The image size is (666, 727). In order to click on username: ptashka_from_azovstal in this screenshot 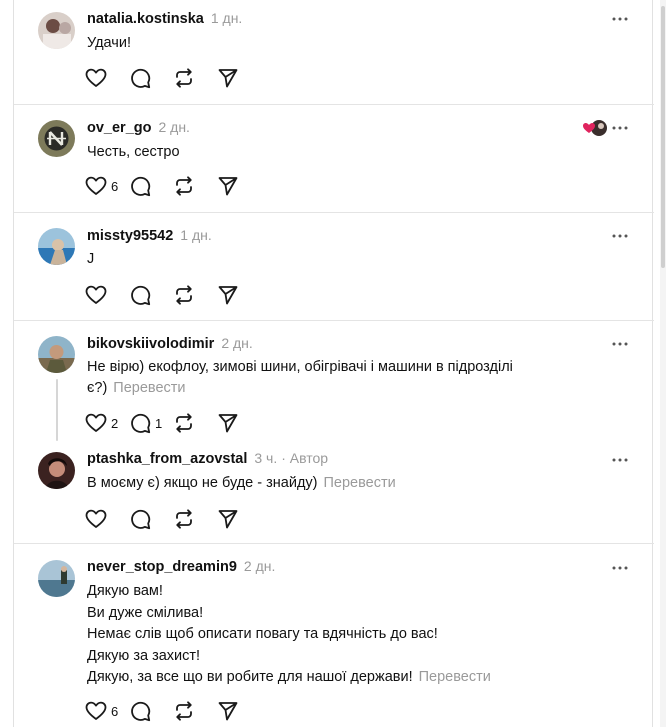, I will do `click(167, 459)`.